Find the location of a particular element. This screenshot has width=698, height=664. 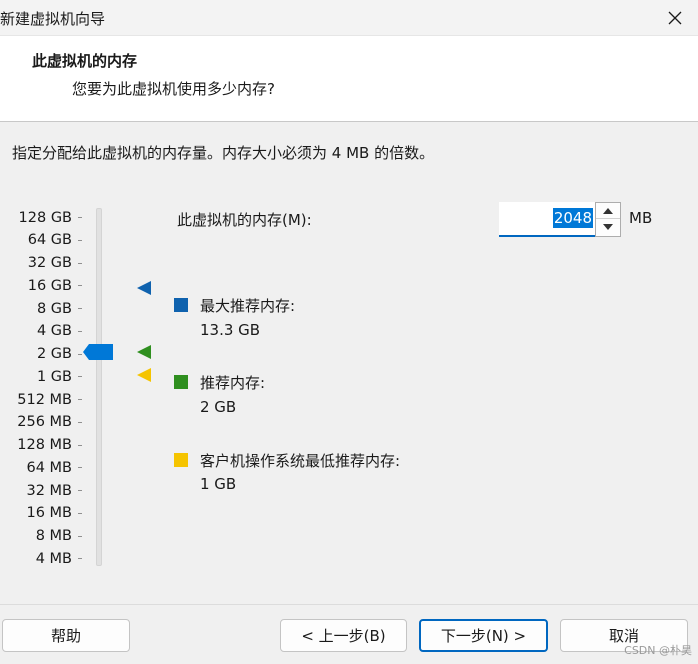

minimum-recommended-marker-icon is located at coordinates (144, 375).